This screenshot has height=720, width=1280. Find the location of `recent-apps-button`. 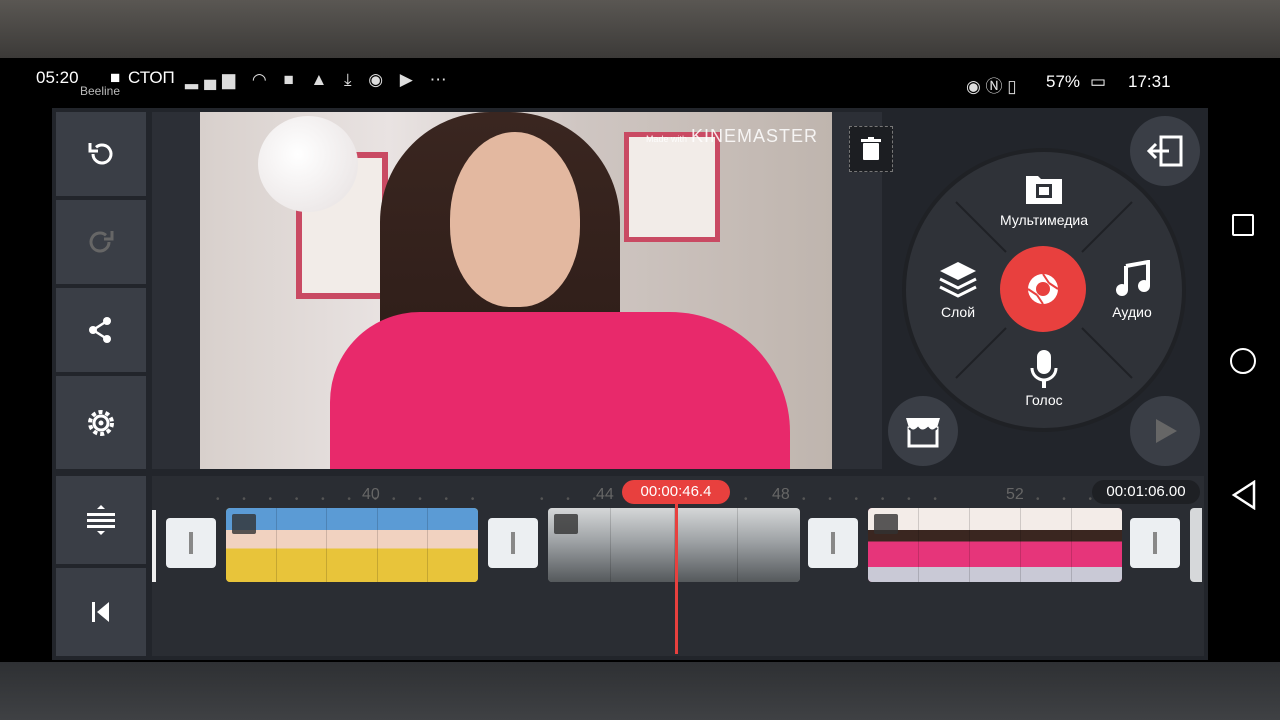

recent-apps-button is located at coordinates (1243, 225).